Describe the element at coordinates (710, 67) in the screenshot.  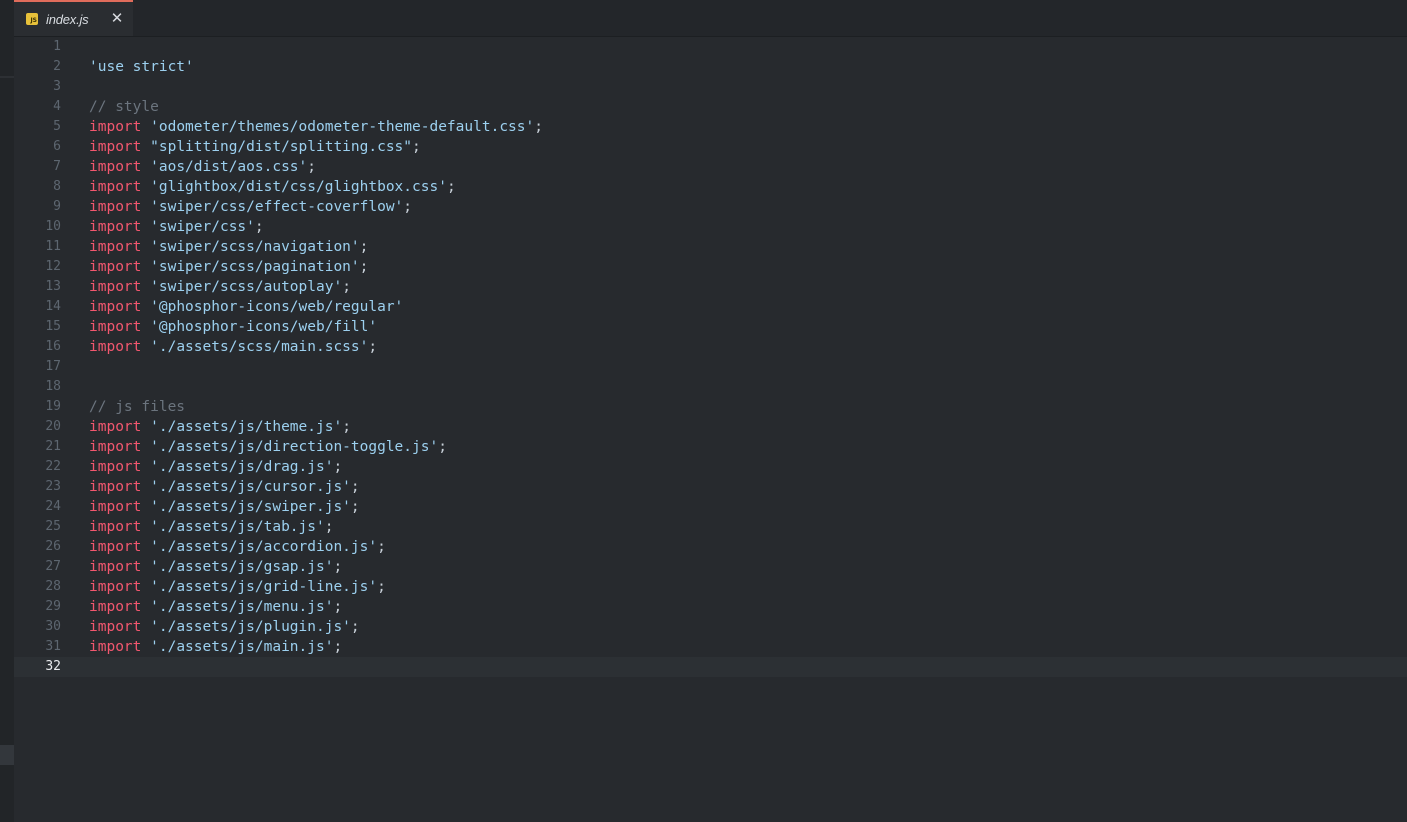
I see `code-line: 2 'use strict'` at that location.